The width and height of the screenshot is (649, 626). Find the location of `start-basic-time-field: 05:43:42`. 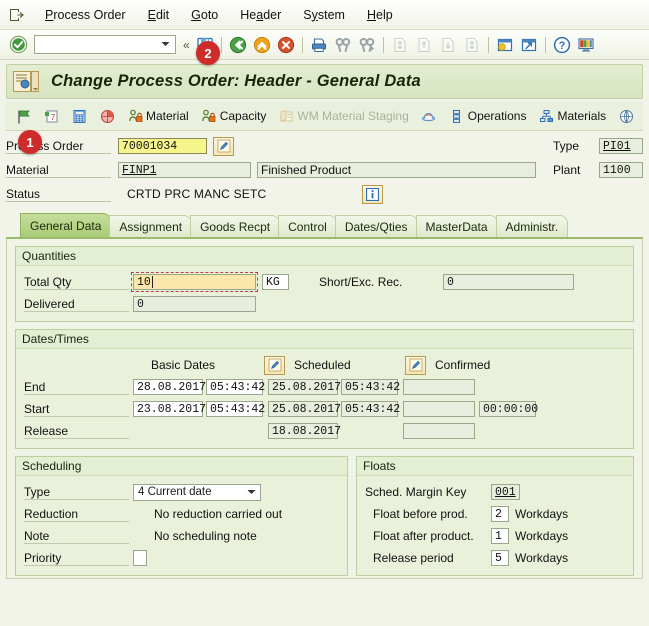

start-basic-time-field: 05:43:42 is located at coordinates (235, 409).